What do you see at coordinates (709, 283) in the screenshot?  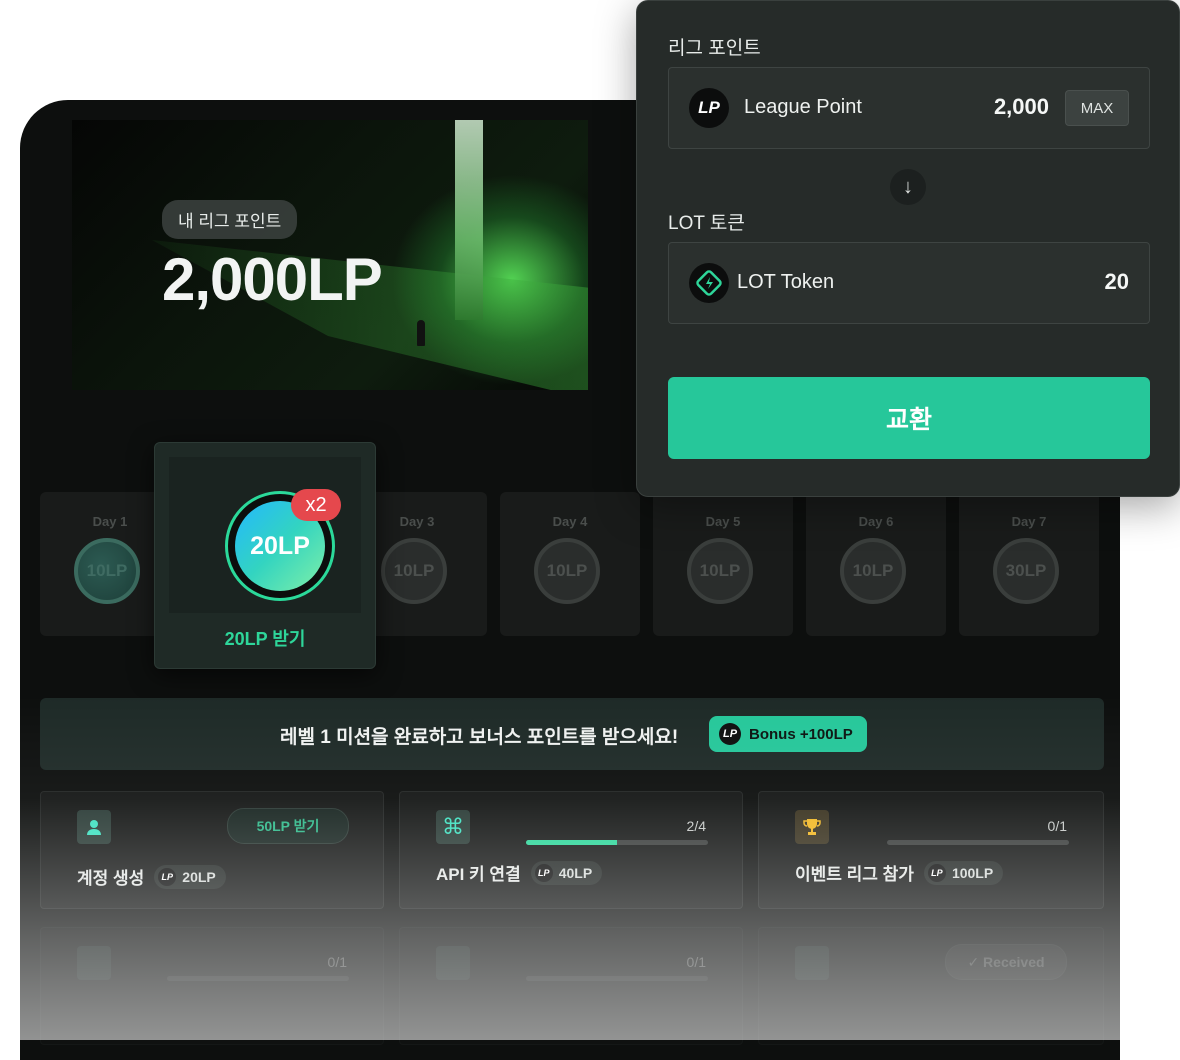 I see `lot-token-icon` at bounding box center [709, 283].